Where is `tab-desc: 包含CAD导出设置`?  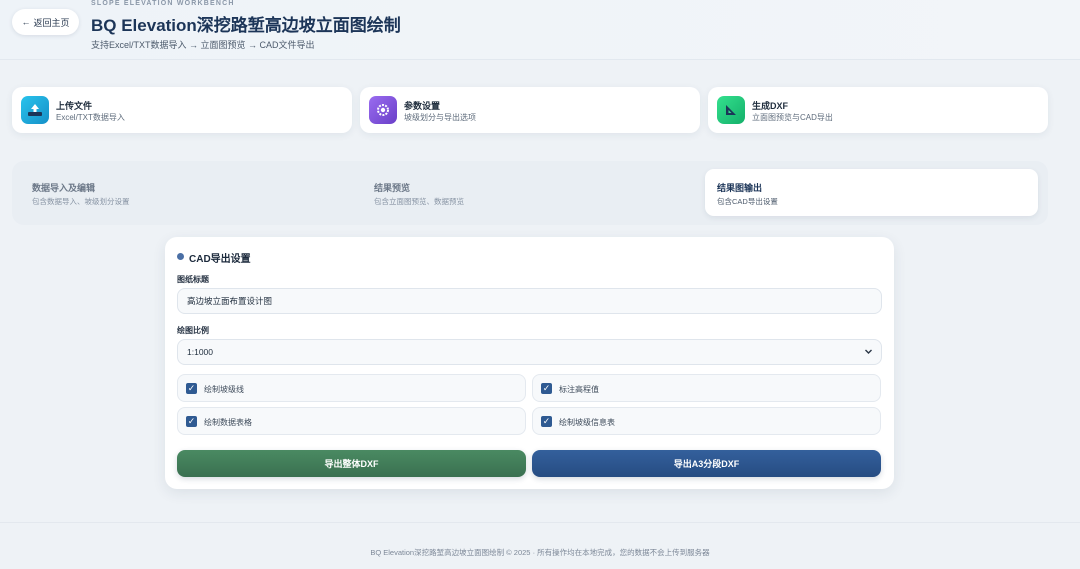 tab-desc: 包含CAD导出设置 is located at coordinates (747, 201).